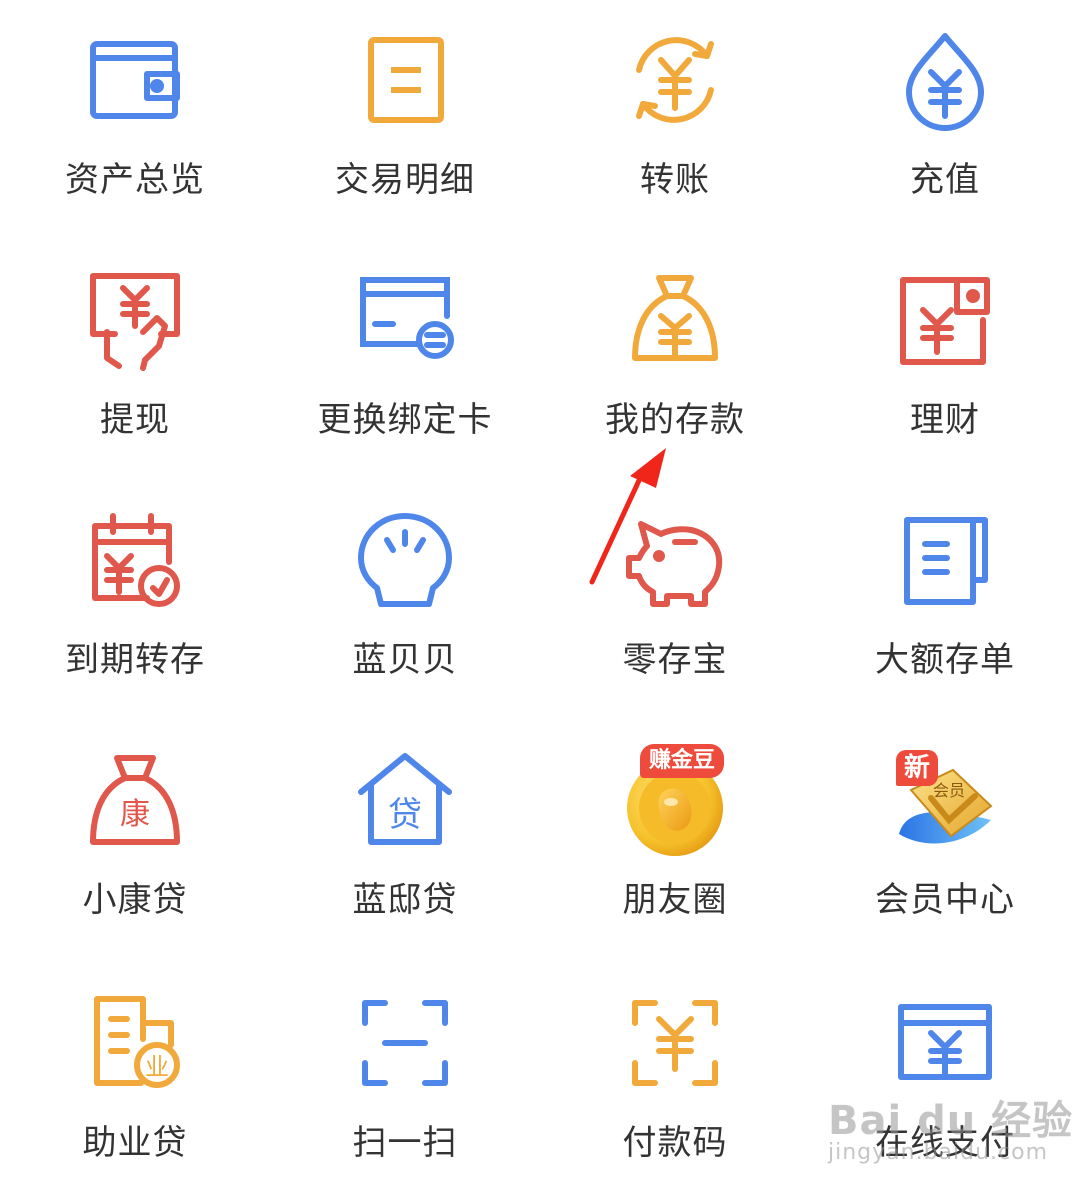 The width and height of the screenshot is (1080, 1203). Describe the element at coordinates (675, 80) in the screenshot. I see `yuan-transfer-icon` at that location.